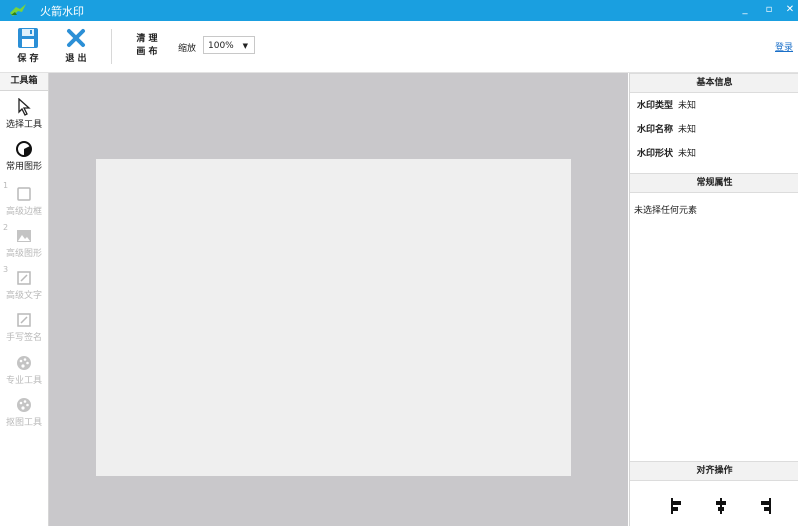 This screenshot has height=526, width=798. I want to click on tool-advanced-border: 1 高级边框, so click(24, 199).